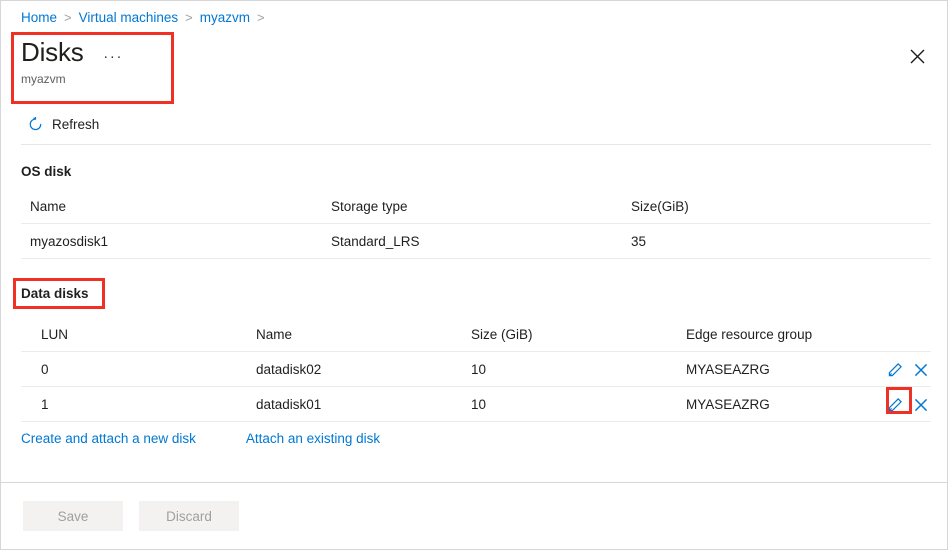 The image size is (948, 550). I want to click on column-header-storage-type: Storage type, so click(369, 206).